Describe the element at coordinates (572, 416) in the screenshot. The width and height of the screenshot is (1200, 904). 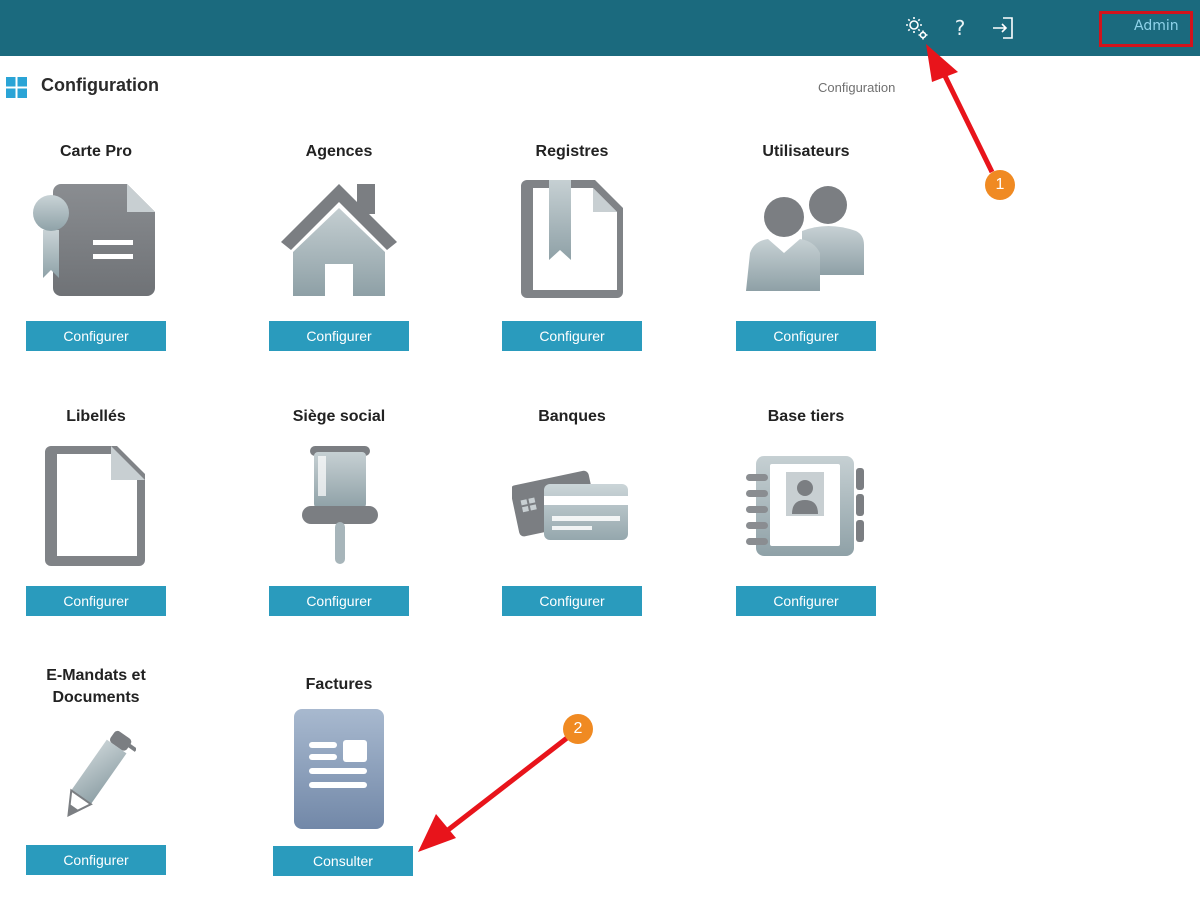
I see `tile-title-banques: Banques` at that location.